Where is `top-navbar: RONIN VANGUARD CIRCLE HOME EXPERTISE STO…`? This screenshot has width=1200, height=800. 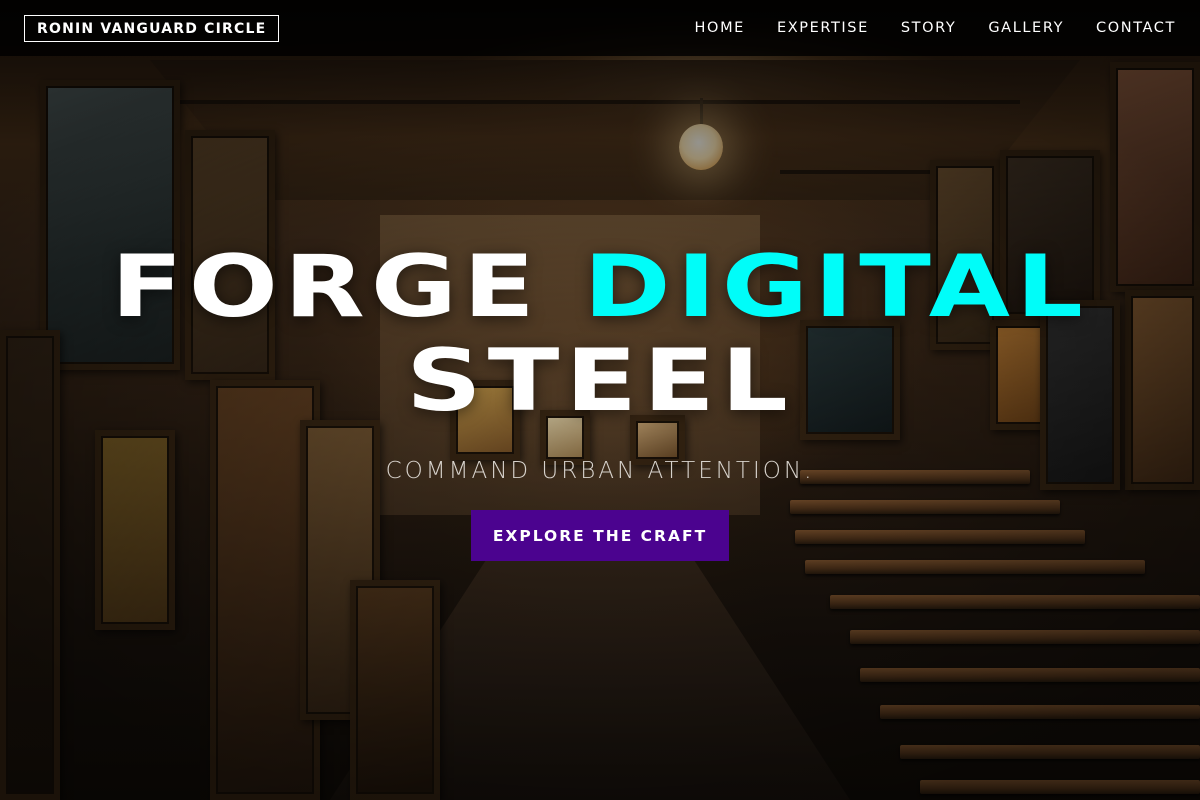
top-navbar: RONIN VANGUARD CIRCLE HOME EXPERTISE STO… is located at coordinates (600, 28).